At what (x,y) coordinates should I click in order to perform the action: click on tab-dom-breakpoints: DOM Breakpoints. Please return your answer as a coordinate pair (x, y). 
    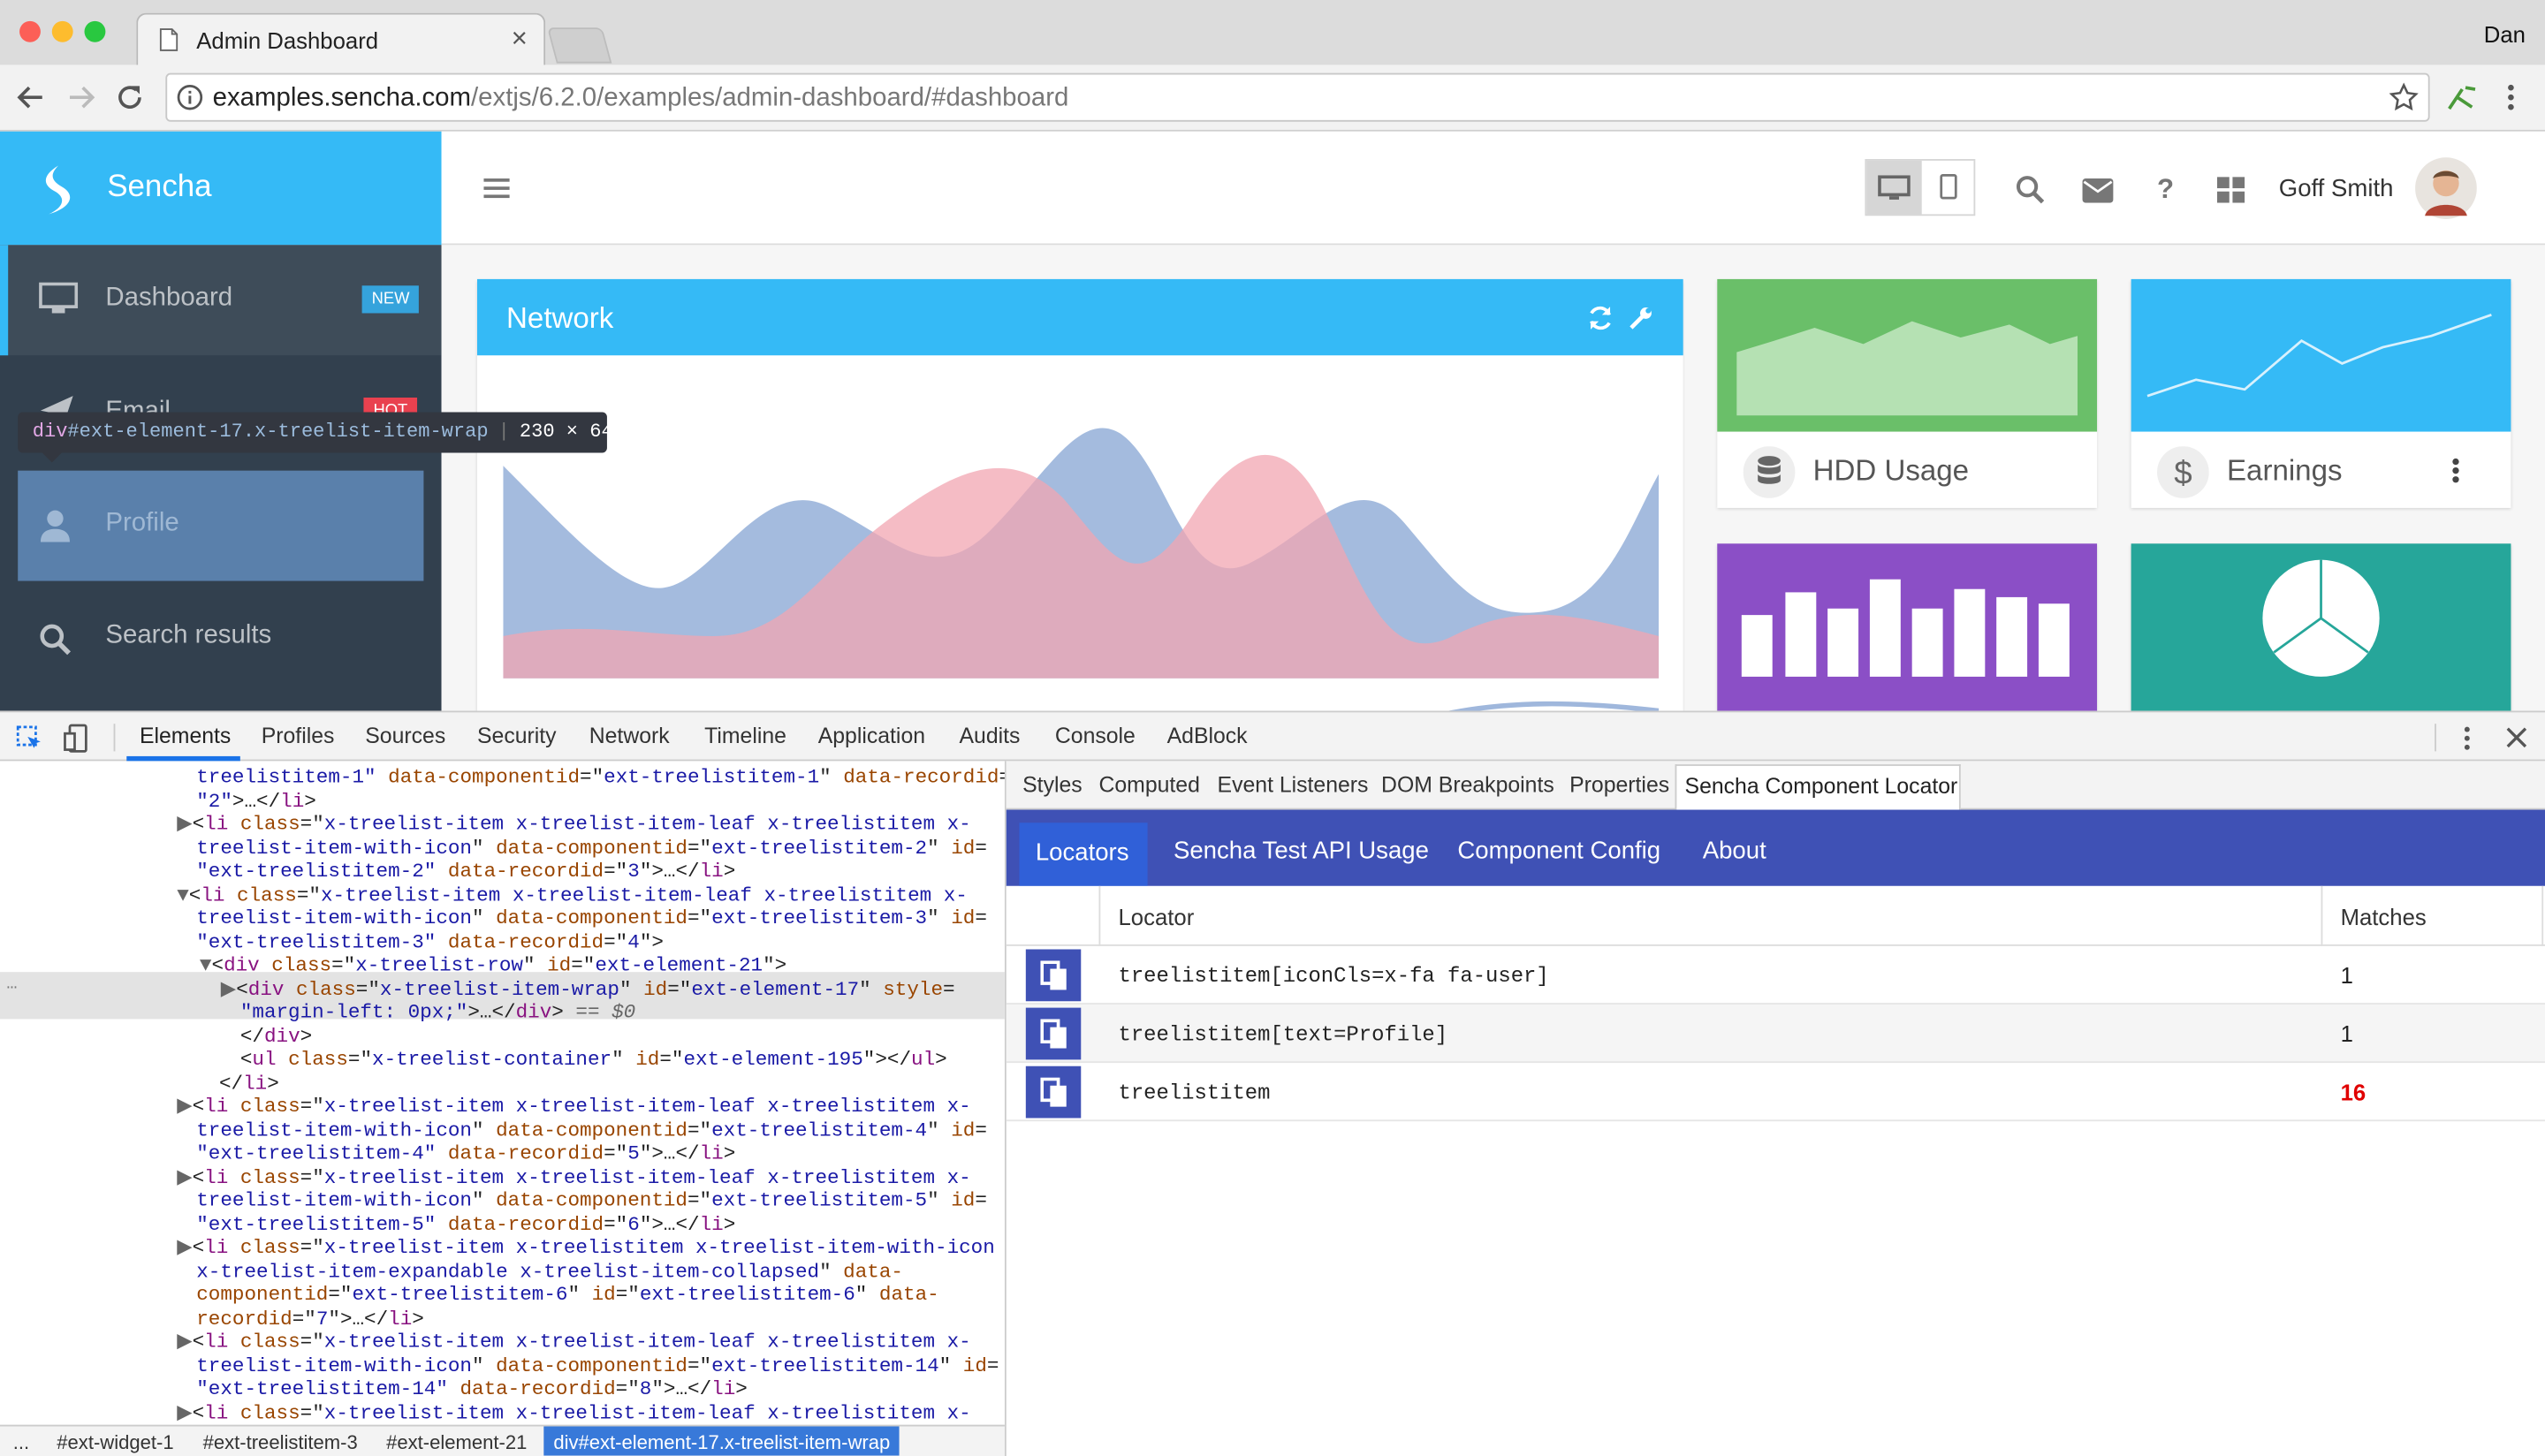
    Looking at the image, I should click on (1467, 785).